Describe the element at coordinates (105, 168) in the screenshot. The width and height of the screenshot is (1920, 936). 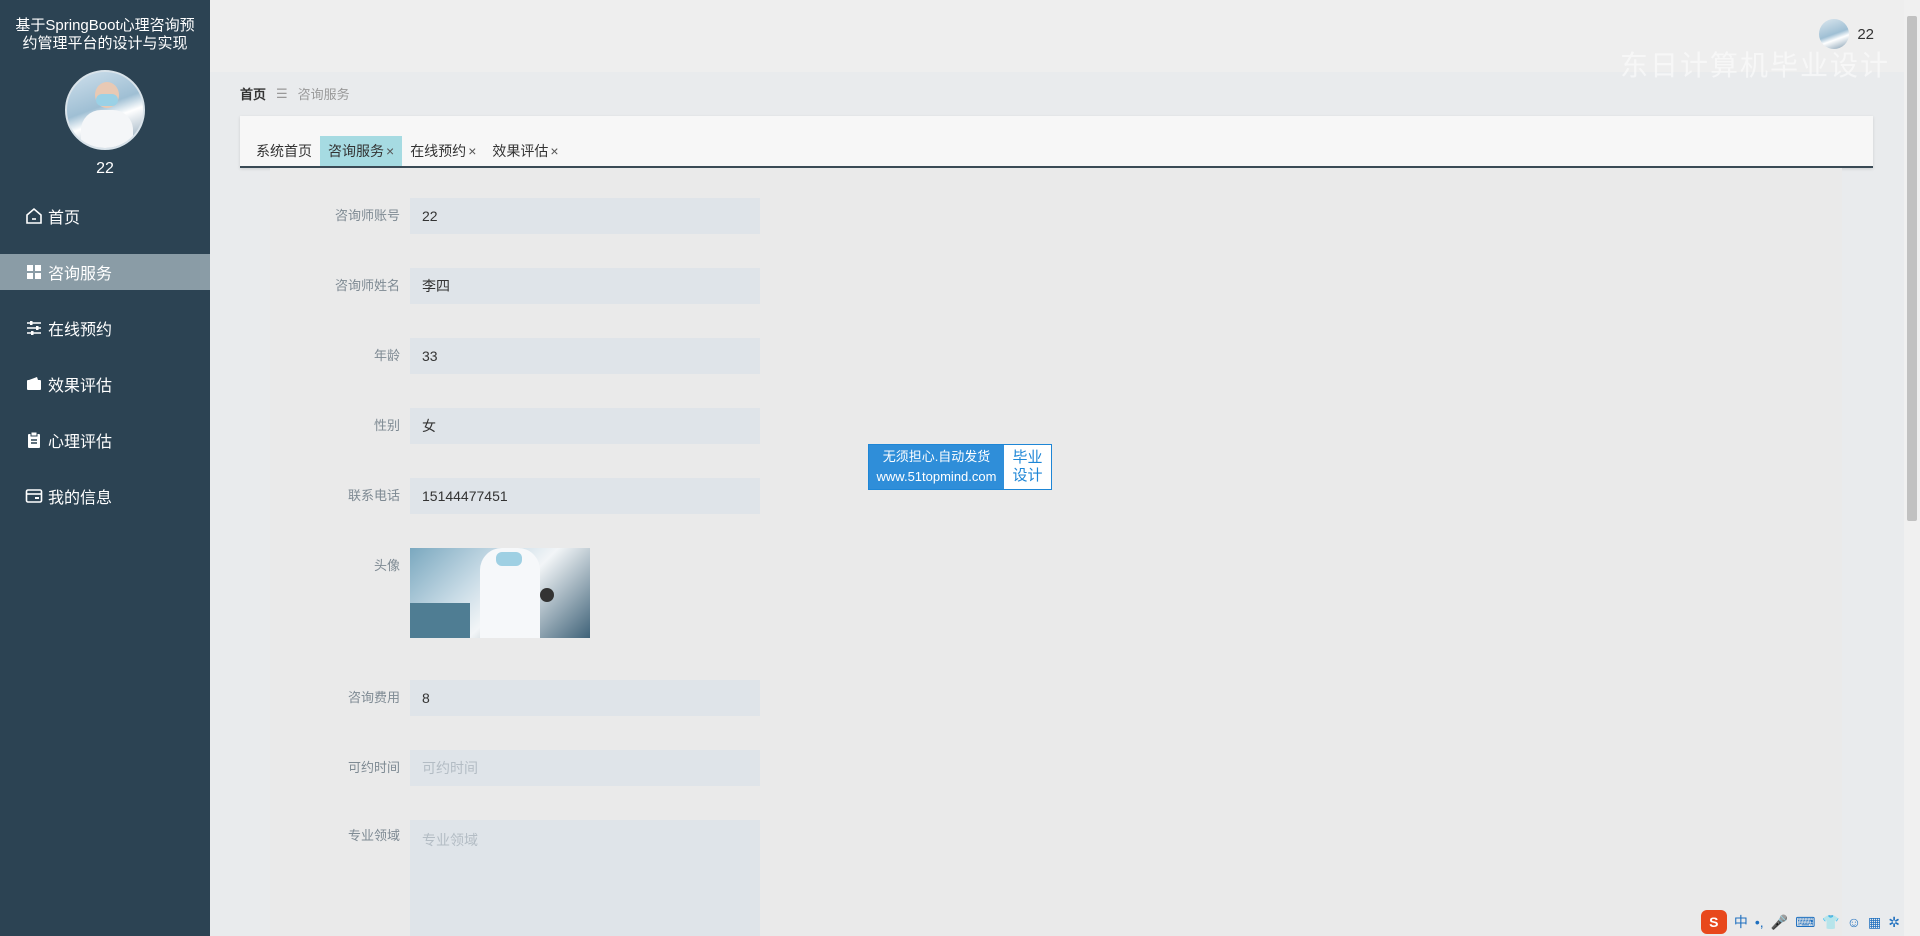
I see `sidebar-user-name: 22` at that location.